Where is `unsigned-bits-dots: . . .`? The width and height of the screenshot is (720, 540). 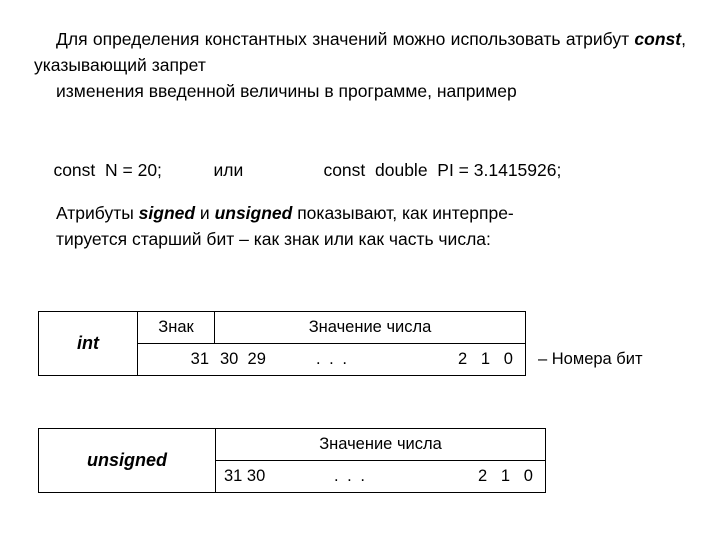
unsigned-bits-dots: . . . is located at coordinates (350, 476).